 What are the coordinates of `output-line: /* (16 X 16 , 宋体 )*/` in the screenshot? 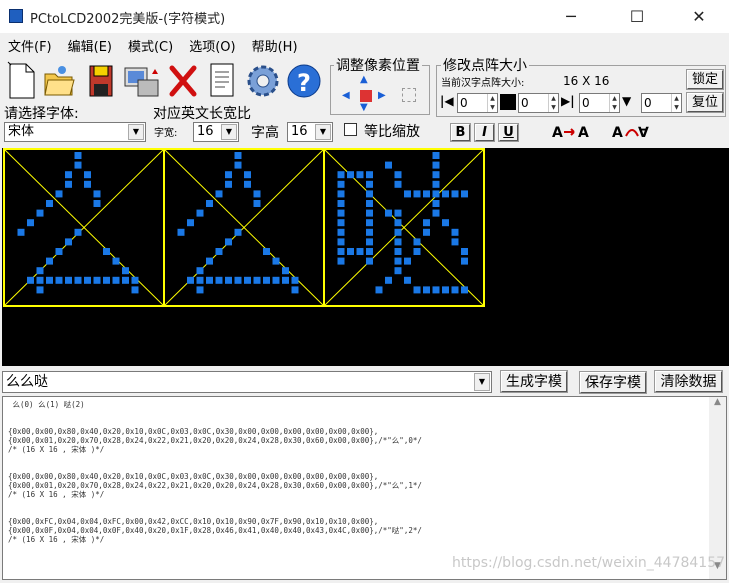 It's located at (56, 539).